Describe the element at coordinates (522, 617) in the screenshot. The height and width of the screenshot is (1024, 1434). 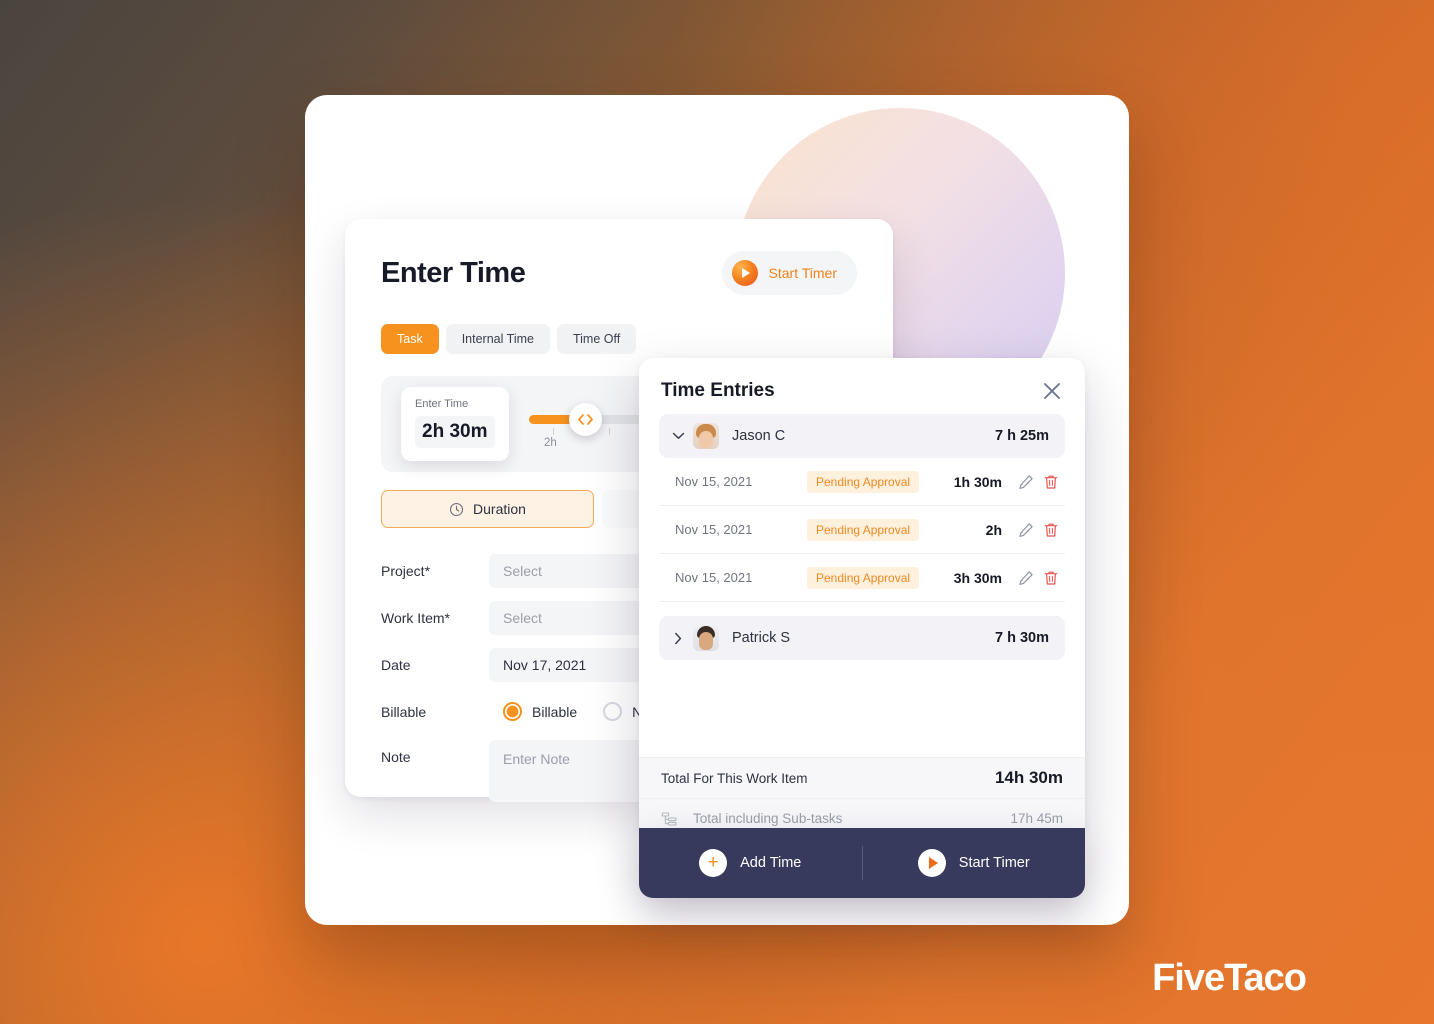
I see `work-item-select-value: Select` at that location.